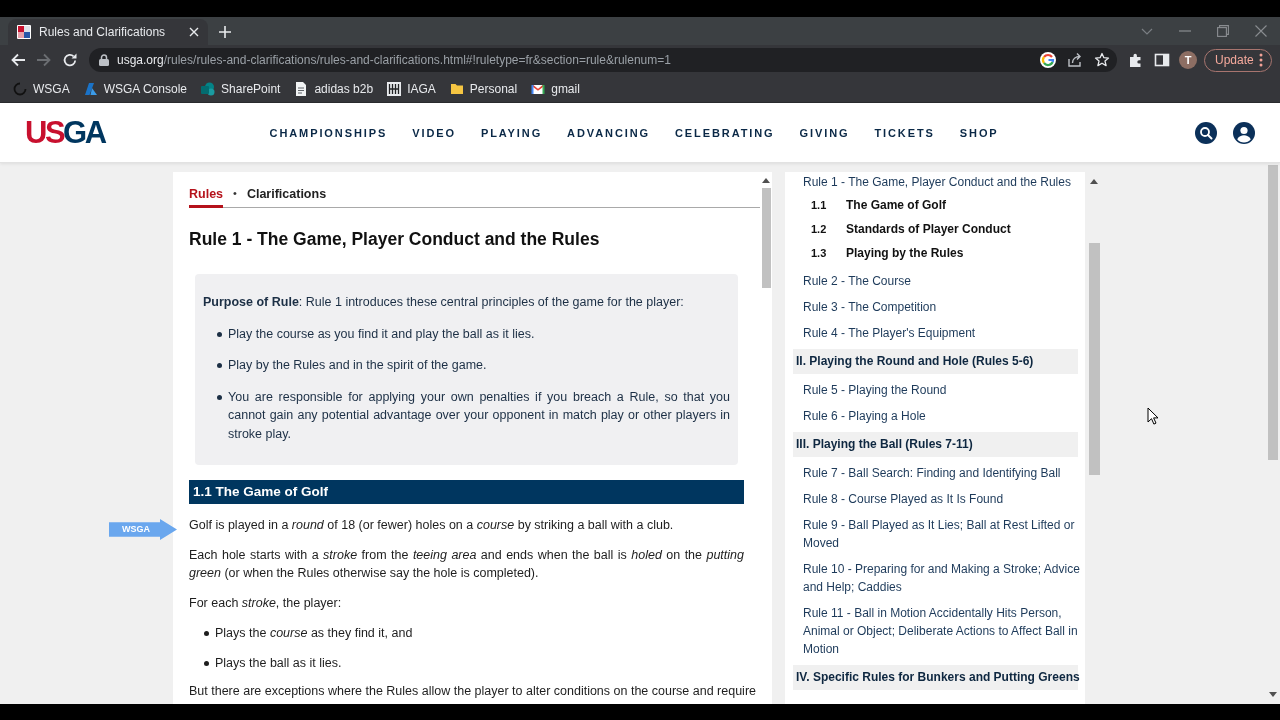 The image size is (1280, 720). Describe the element at coordinates (1048, 60) in the screenshot. I see `colored-ring-icon` at that location.